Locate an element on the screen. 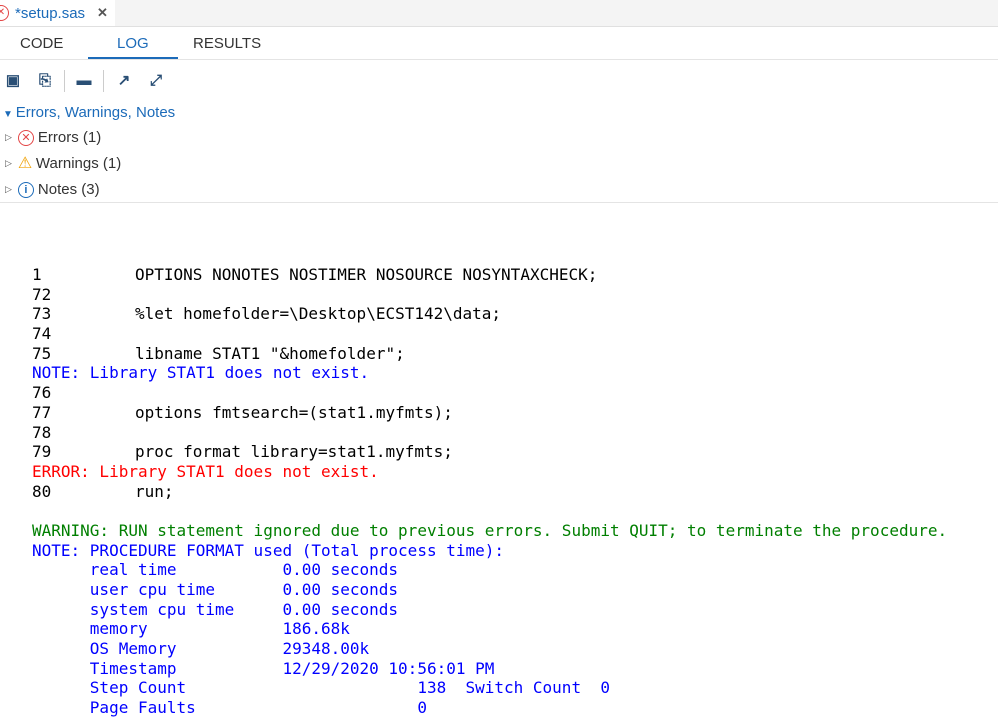  log-line-code: 72 is located at coordinates (489, 295).